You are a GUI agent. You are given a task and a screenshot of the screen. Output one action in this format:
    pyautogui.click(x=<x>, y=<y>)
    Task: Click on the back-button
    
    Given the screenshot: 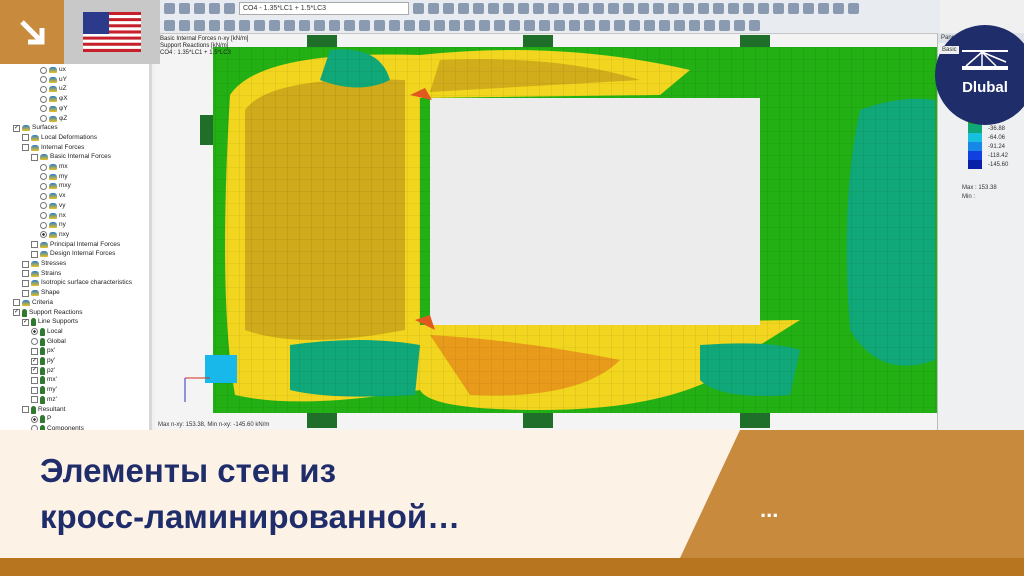 What is the action you would take?
    pyautogui.click(x=32, y=32)
    